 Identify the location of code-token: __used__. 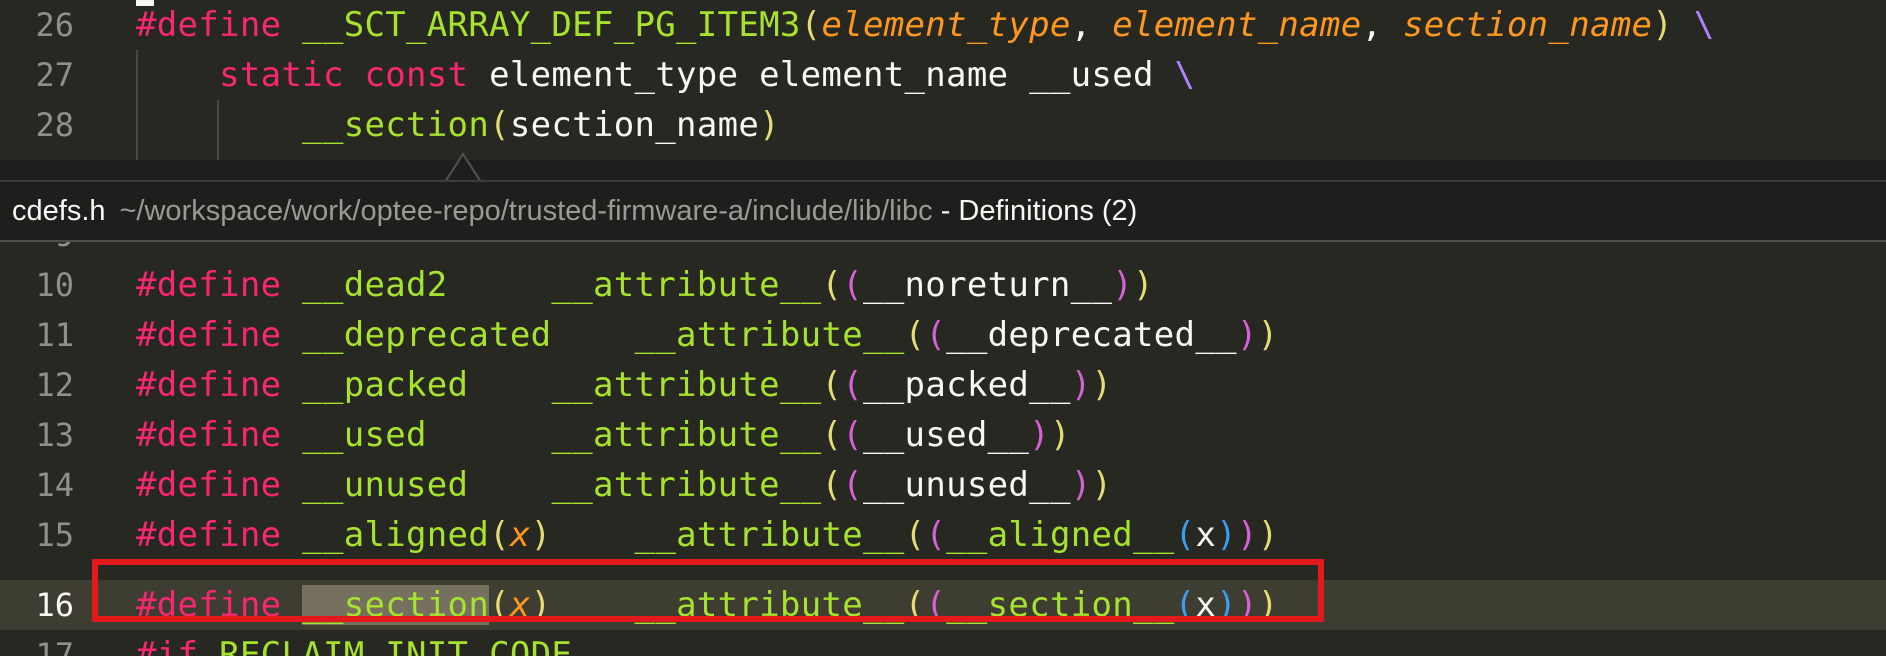
(946, 435).